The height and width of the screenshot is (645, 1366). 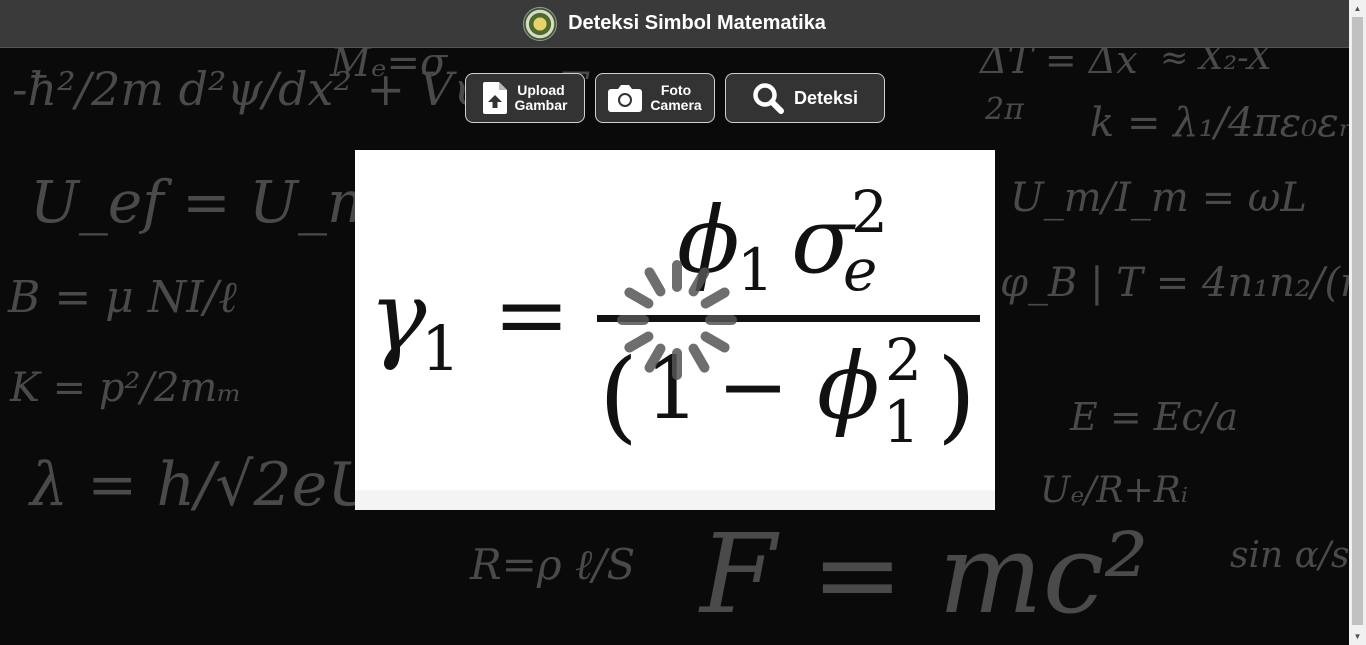 What do you see at coordinates (1219, 123) in the screenshot?
I see `bg-formula: k = λ₁/4πε₀εᵣ` at bounding box center [1219, 123].